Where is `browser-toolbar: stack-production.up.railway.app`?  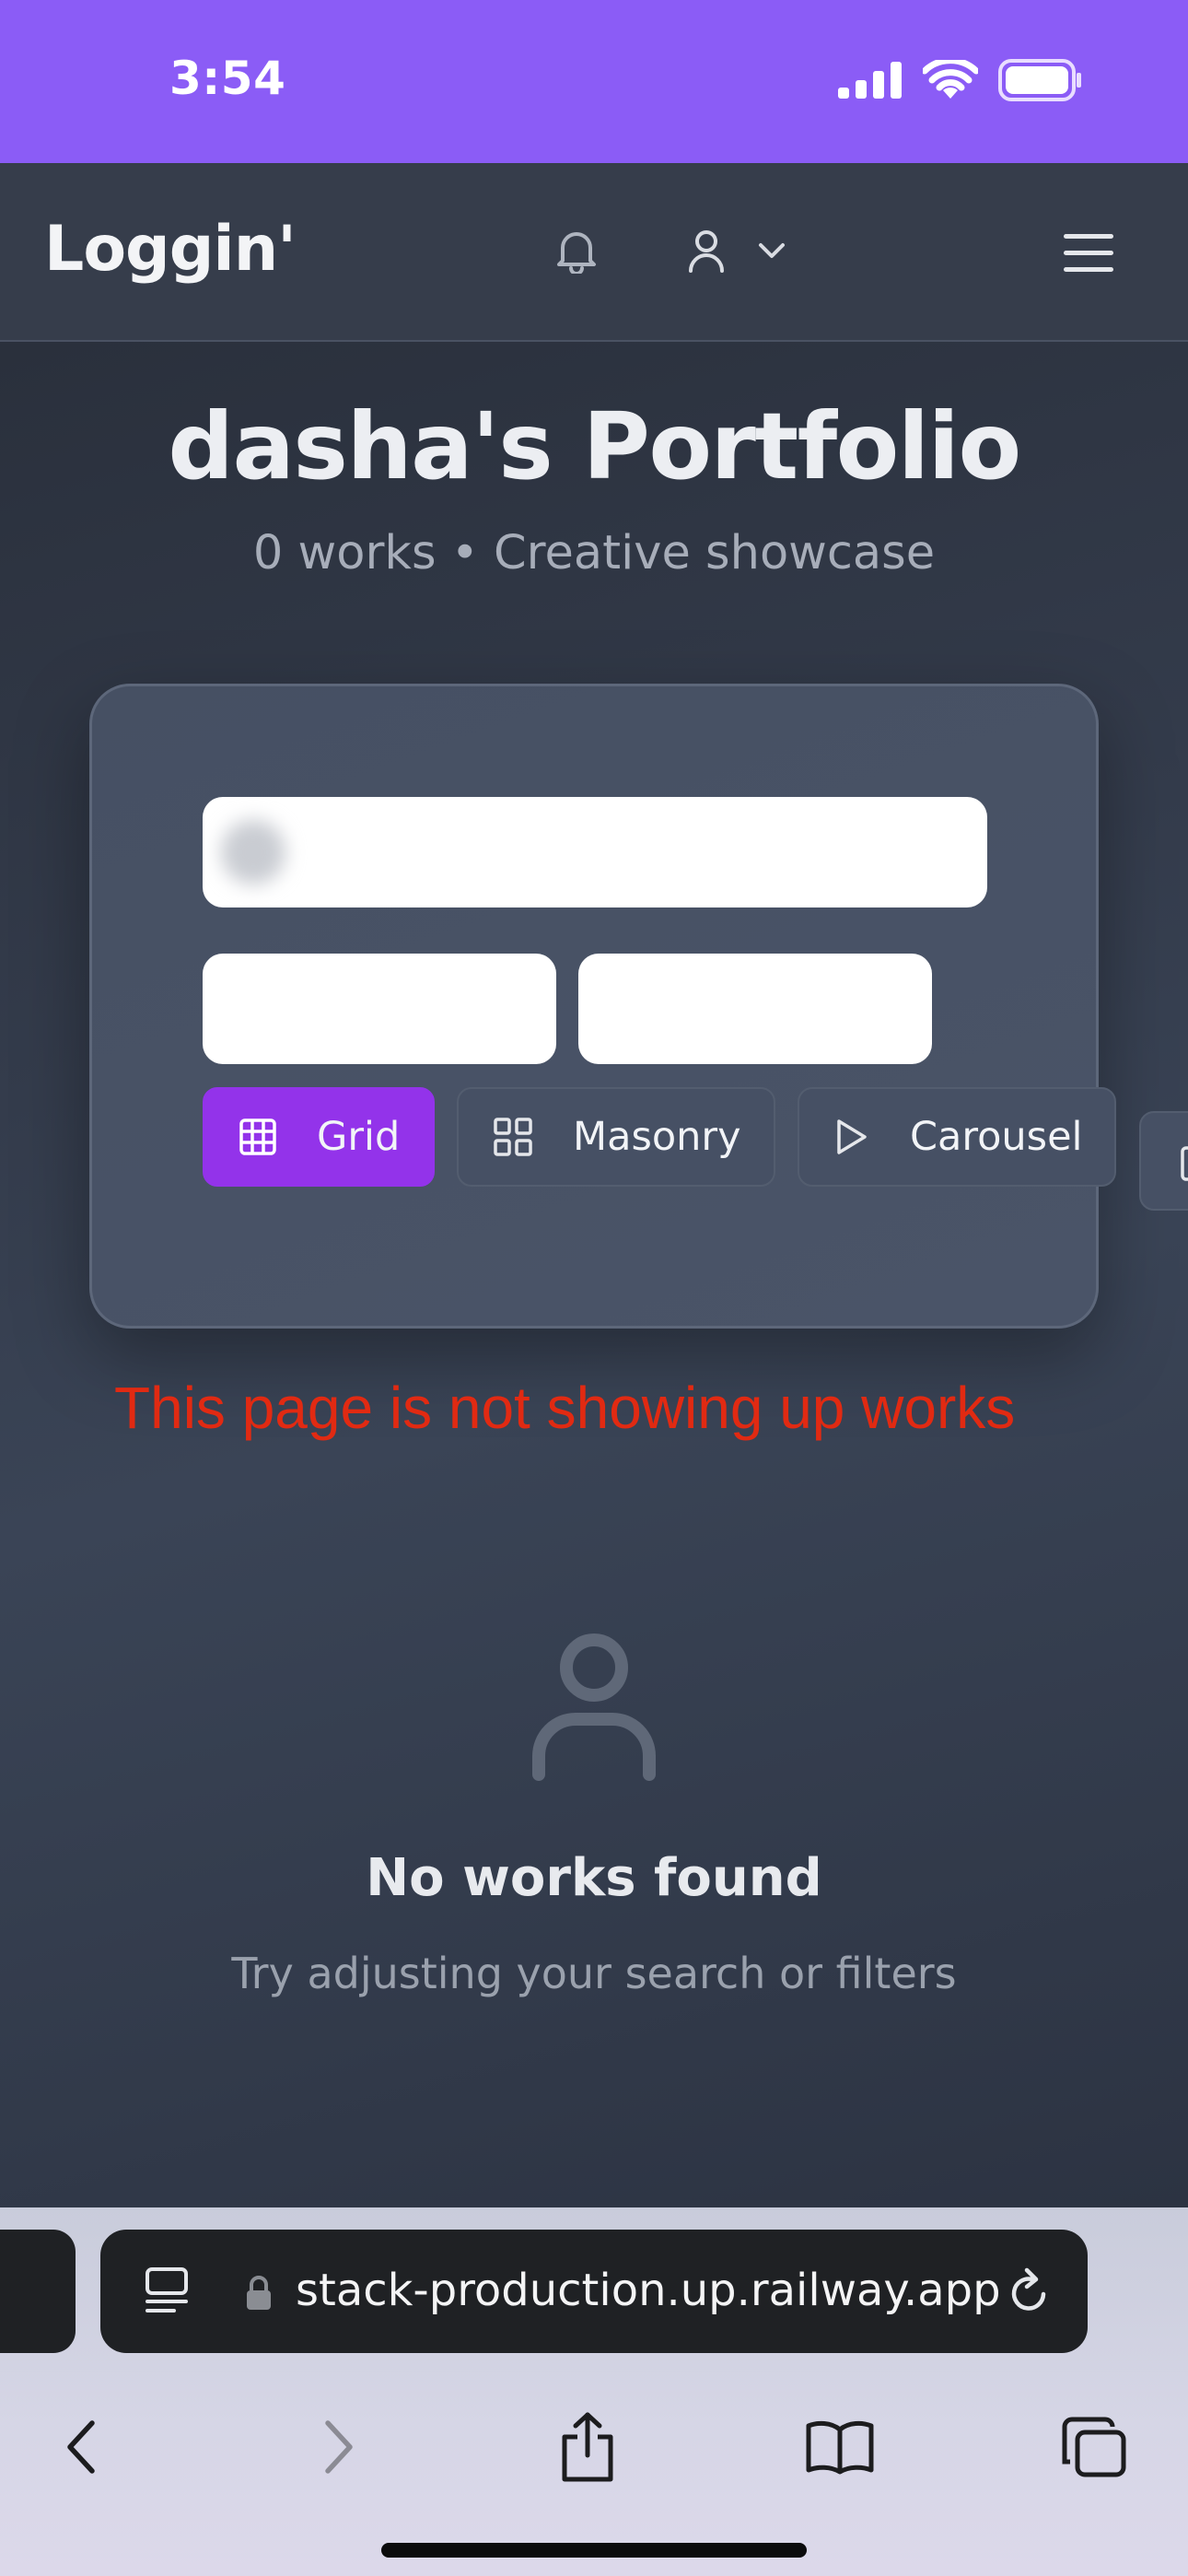 browser-toolbar: stack-production.up.railway.app is located at coordinates (594, 2391).